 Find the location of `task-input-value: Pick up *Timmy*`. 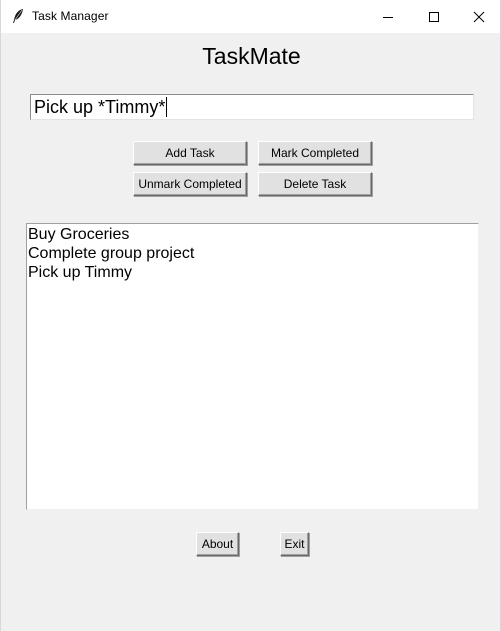

task-input-value: Pick up *Timmy* is located at coordinates (100, 107).